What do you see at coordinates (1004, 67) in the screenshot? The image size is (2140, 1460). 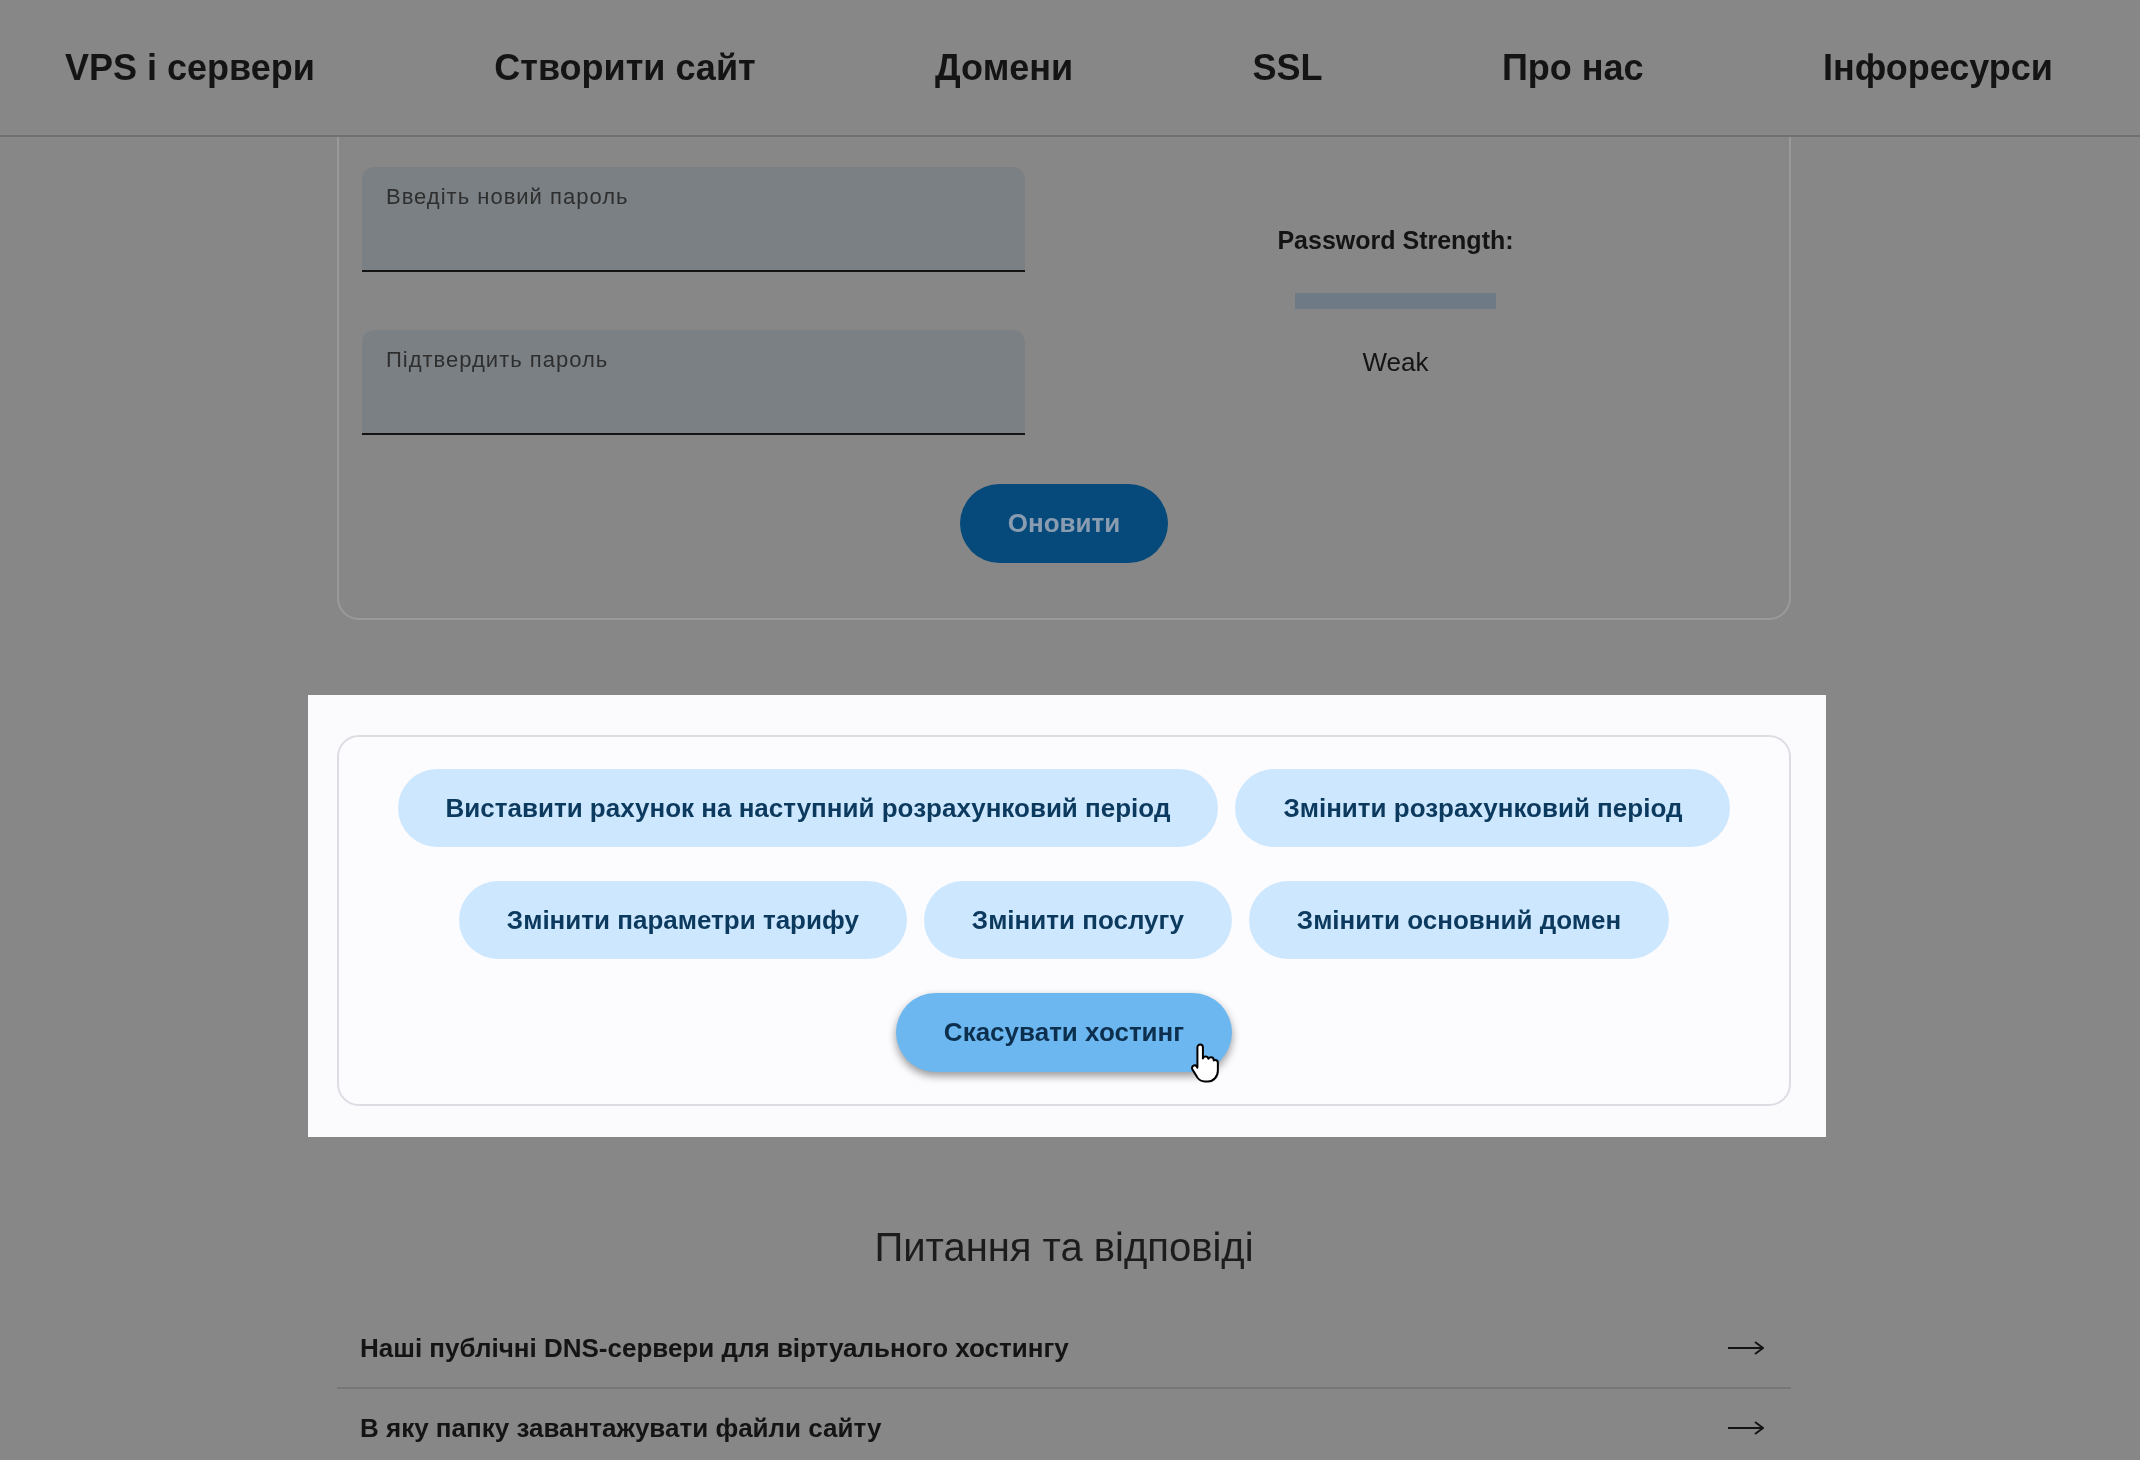 I see `nav-link: Домени` at bounding box center [1004, 67].